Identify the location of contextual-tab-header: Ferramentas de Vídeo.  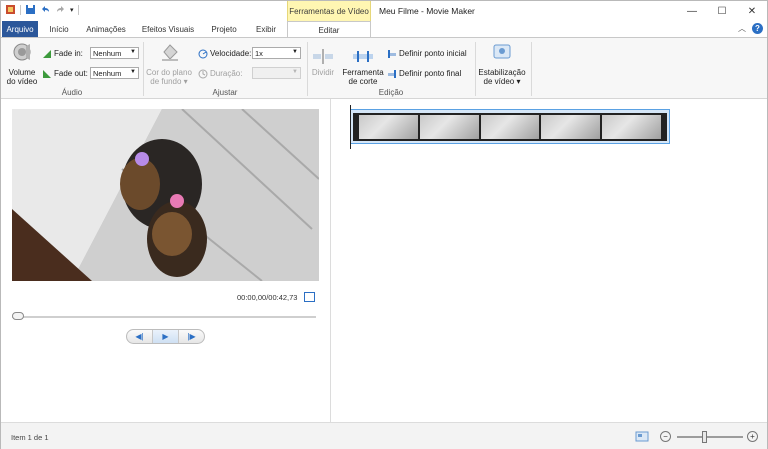
(329, 11).